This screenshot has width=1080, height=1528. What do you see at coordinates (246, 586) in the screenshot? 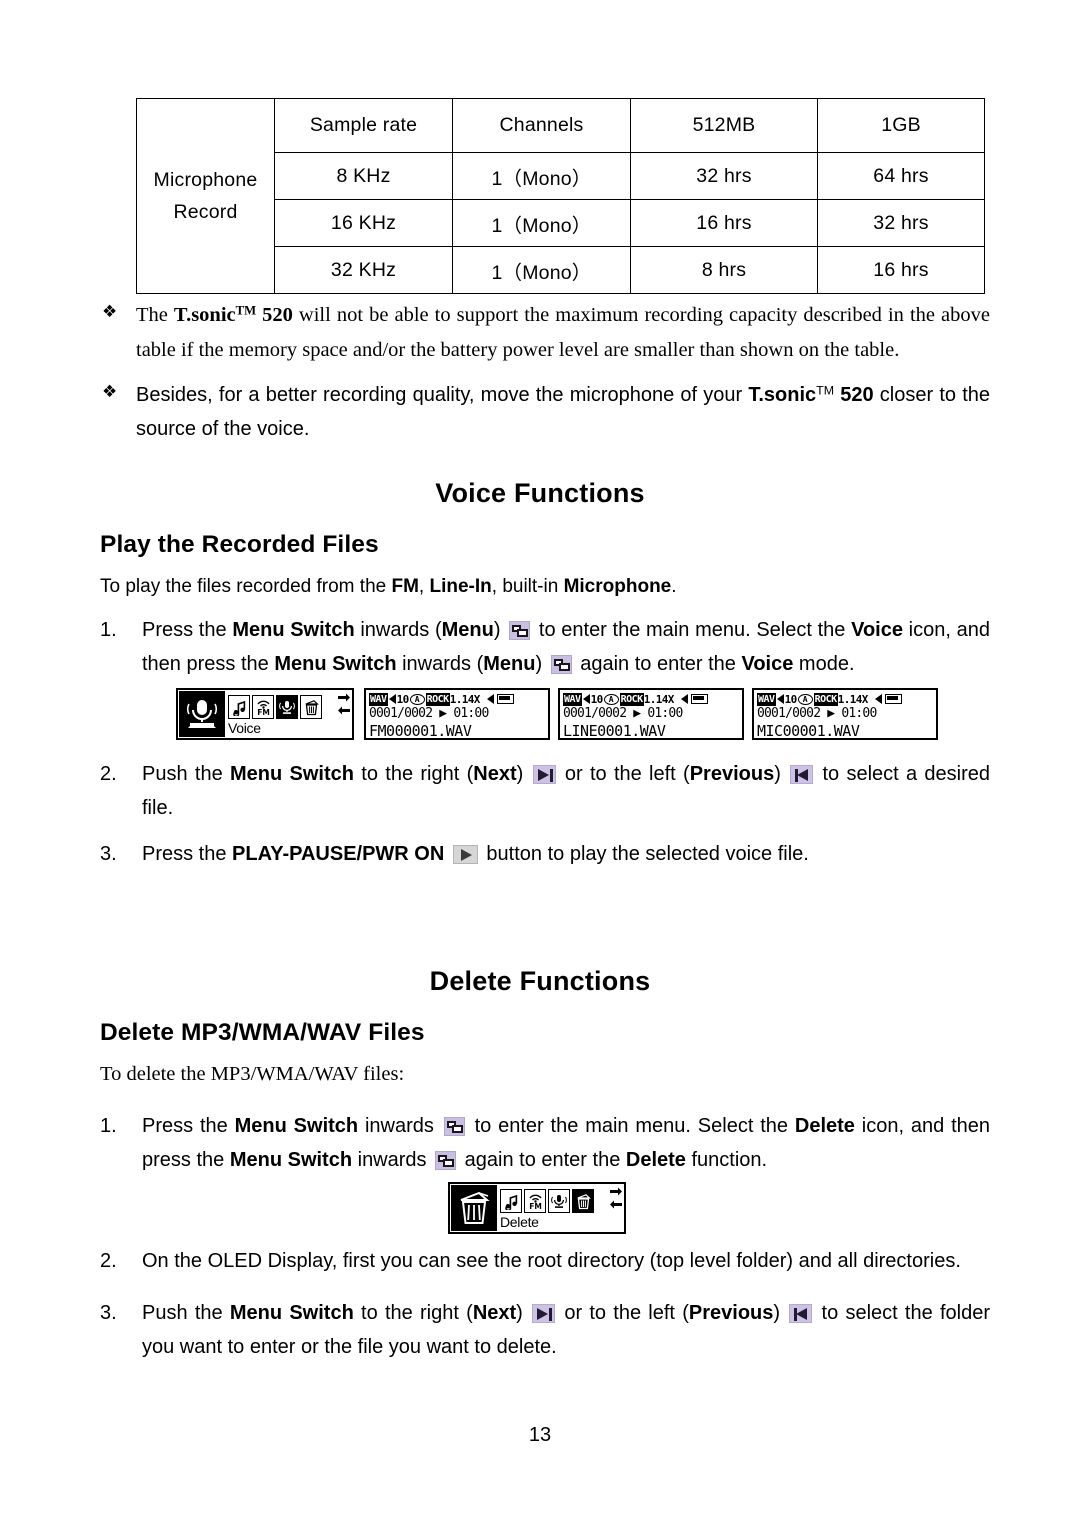
I see `voice-intro-pre: To play the files recorded from the` at bounding box center [246, 586].